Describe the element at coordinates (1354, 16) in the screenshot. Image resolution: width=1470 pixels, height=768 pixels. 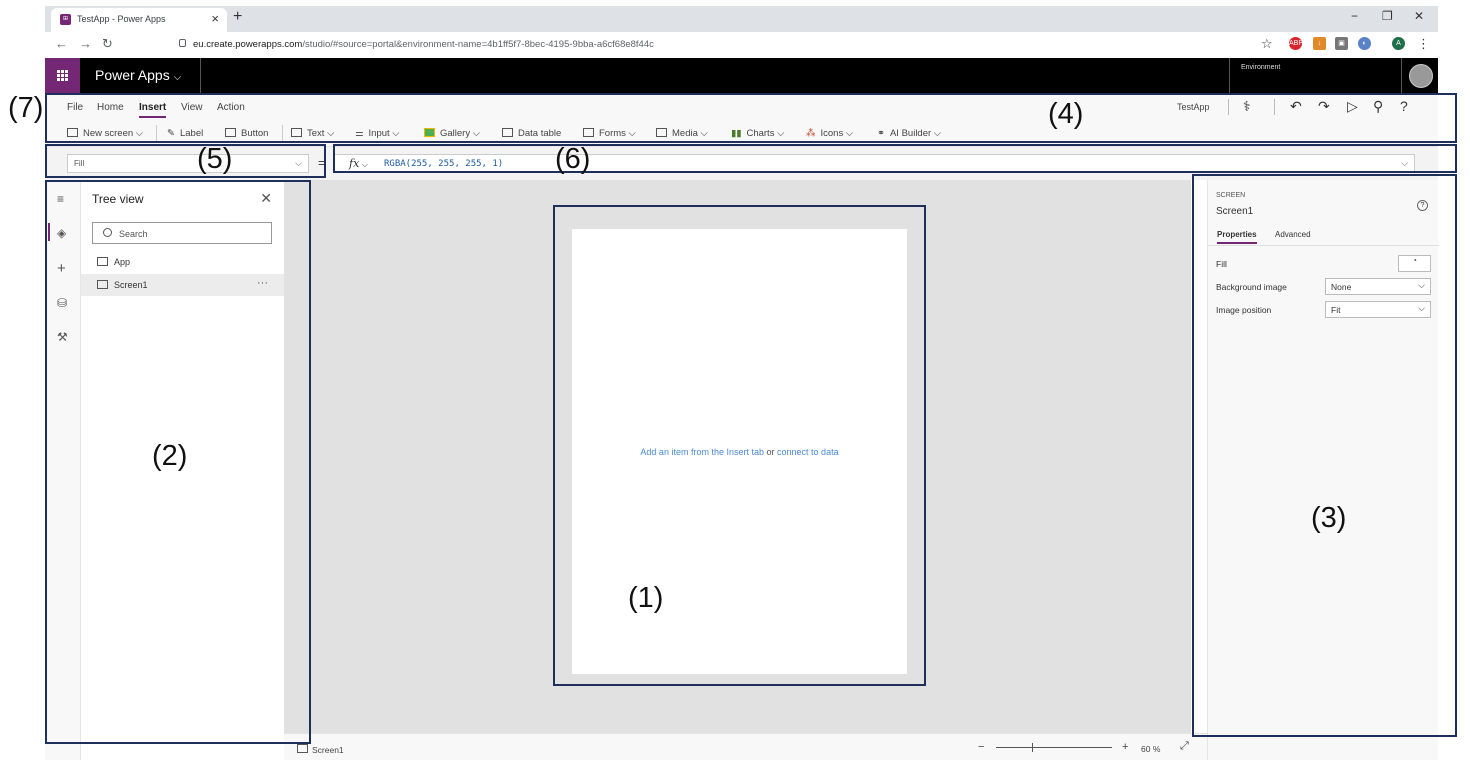
I see `minimize-icon: −` at that location.